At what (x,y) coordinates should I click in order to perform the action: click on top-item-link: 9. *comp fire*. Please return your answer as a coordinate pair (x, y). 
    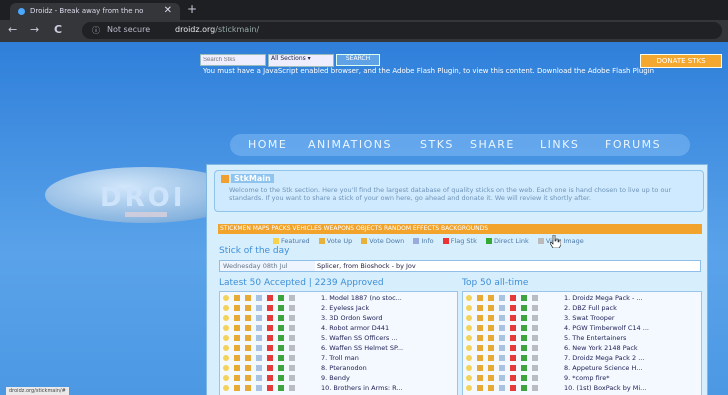
    Looking at the image, I should click on (630, 378).